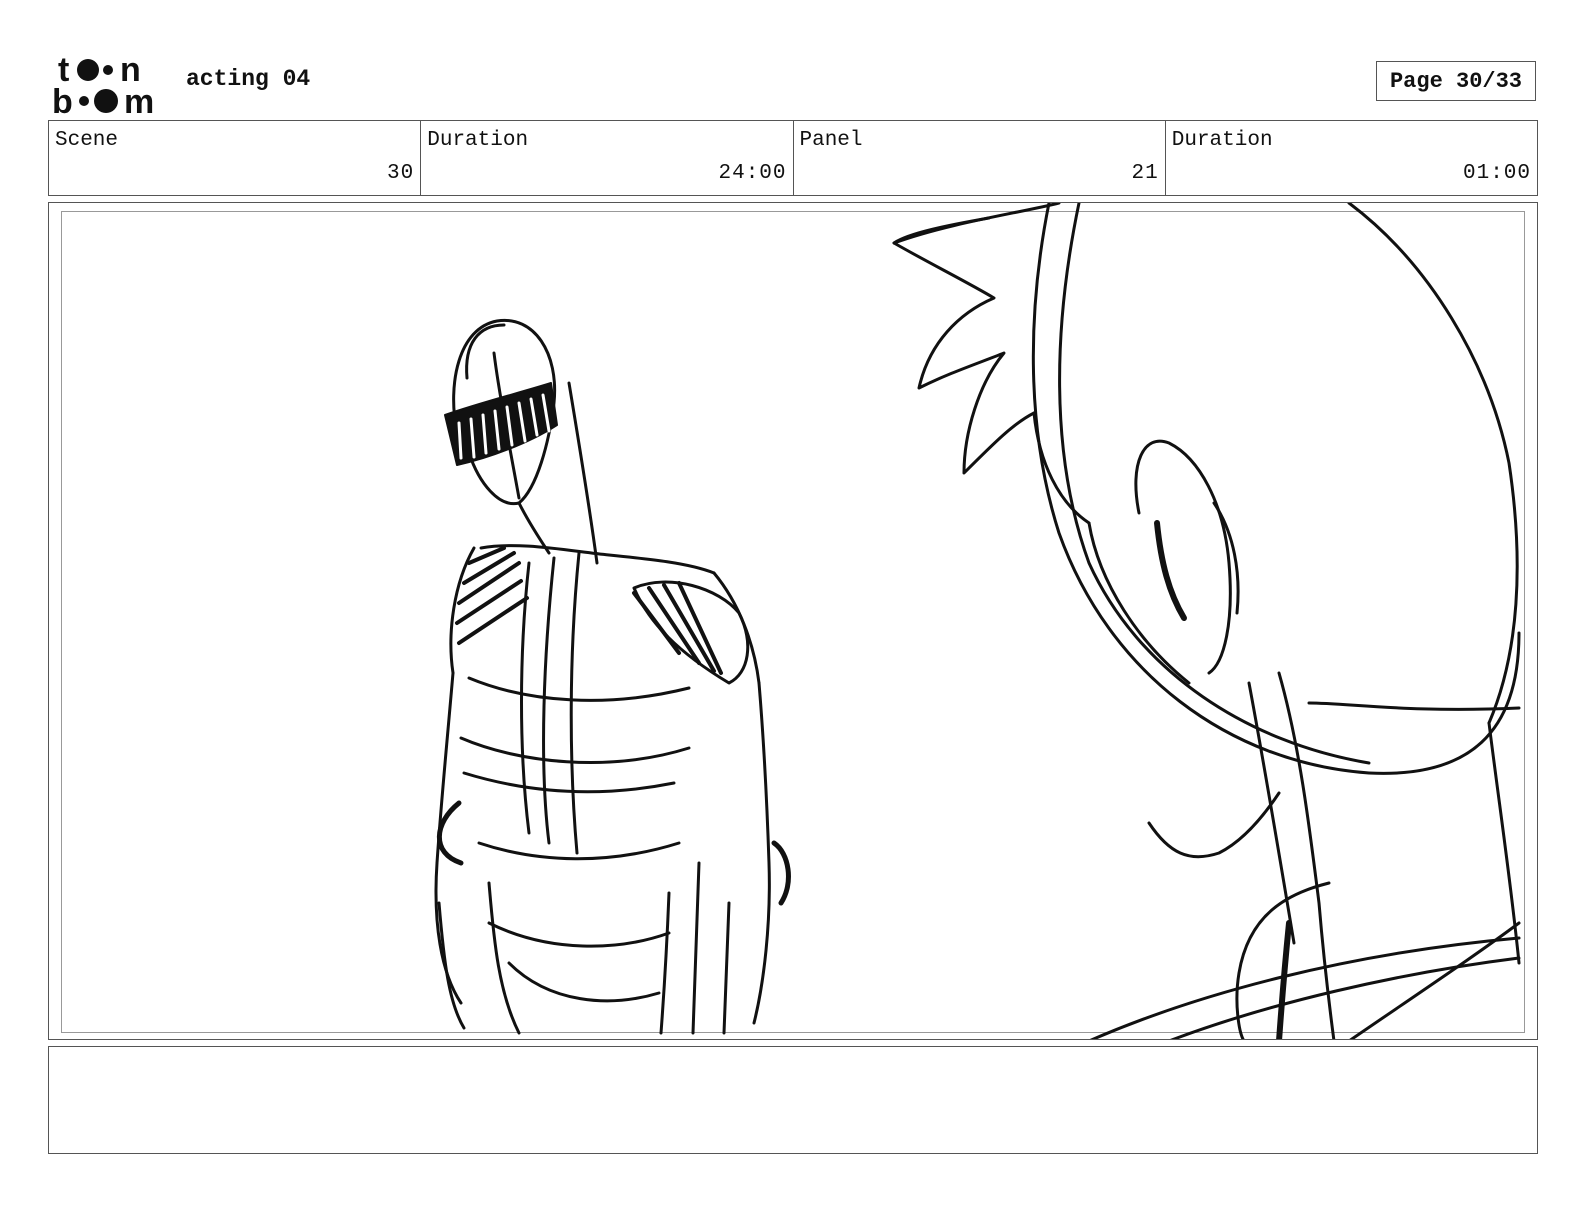 The image size is (1584, 1224). What do you see at coordinates (1456, 81) in the screenshot?
I see `page-indicator: Page 30/33` at bounding box center [1456, 81].